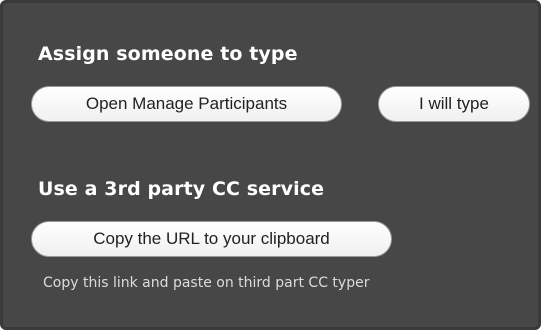 This screenshot has width=541, height=330. What do you see at coordinates (168, 54) in the screenshot?
I see `assign-section-heading: Assign someone to type` at bounding box center [168, 54].